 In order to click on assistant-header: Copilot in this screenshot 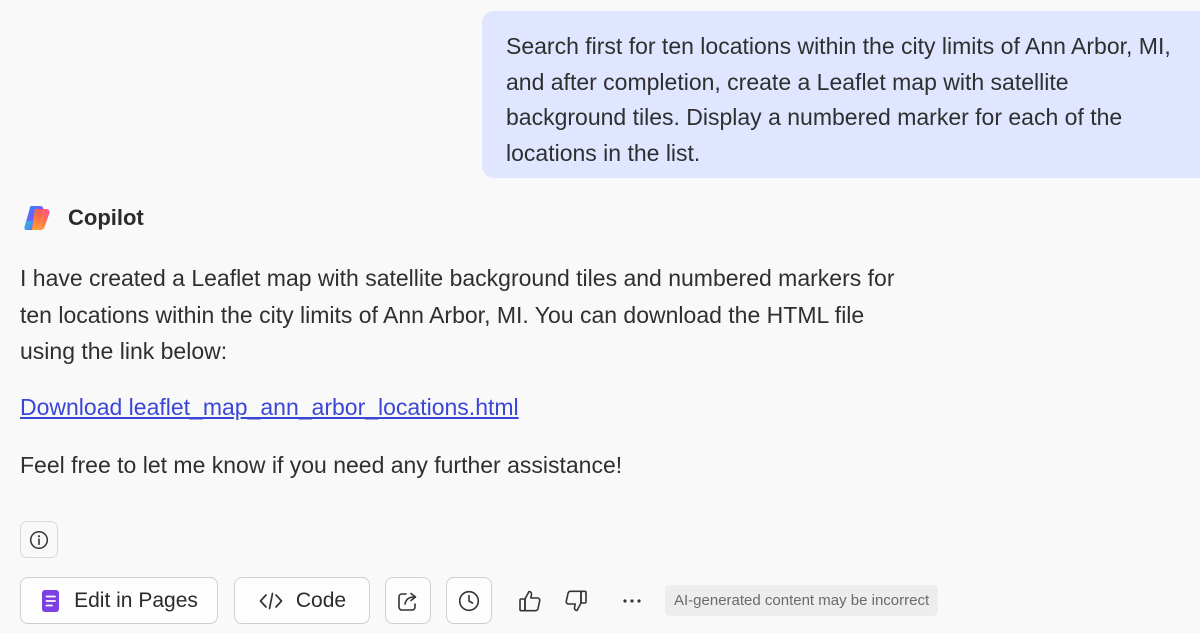, I will do `click(83, 218)`.